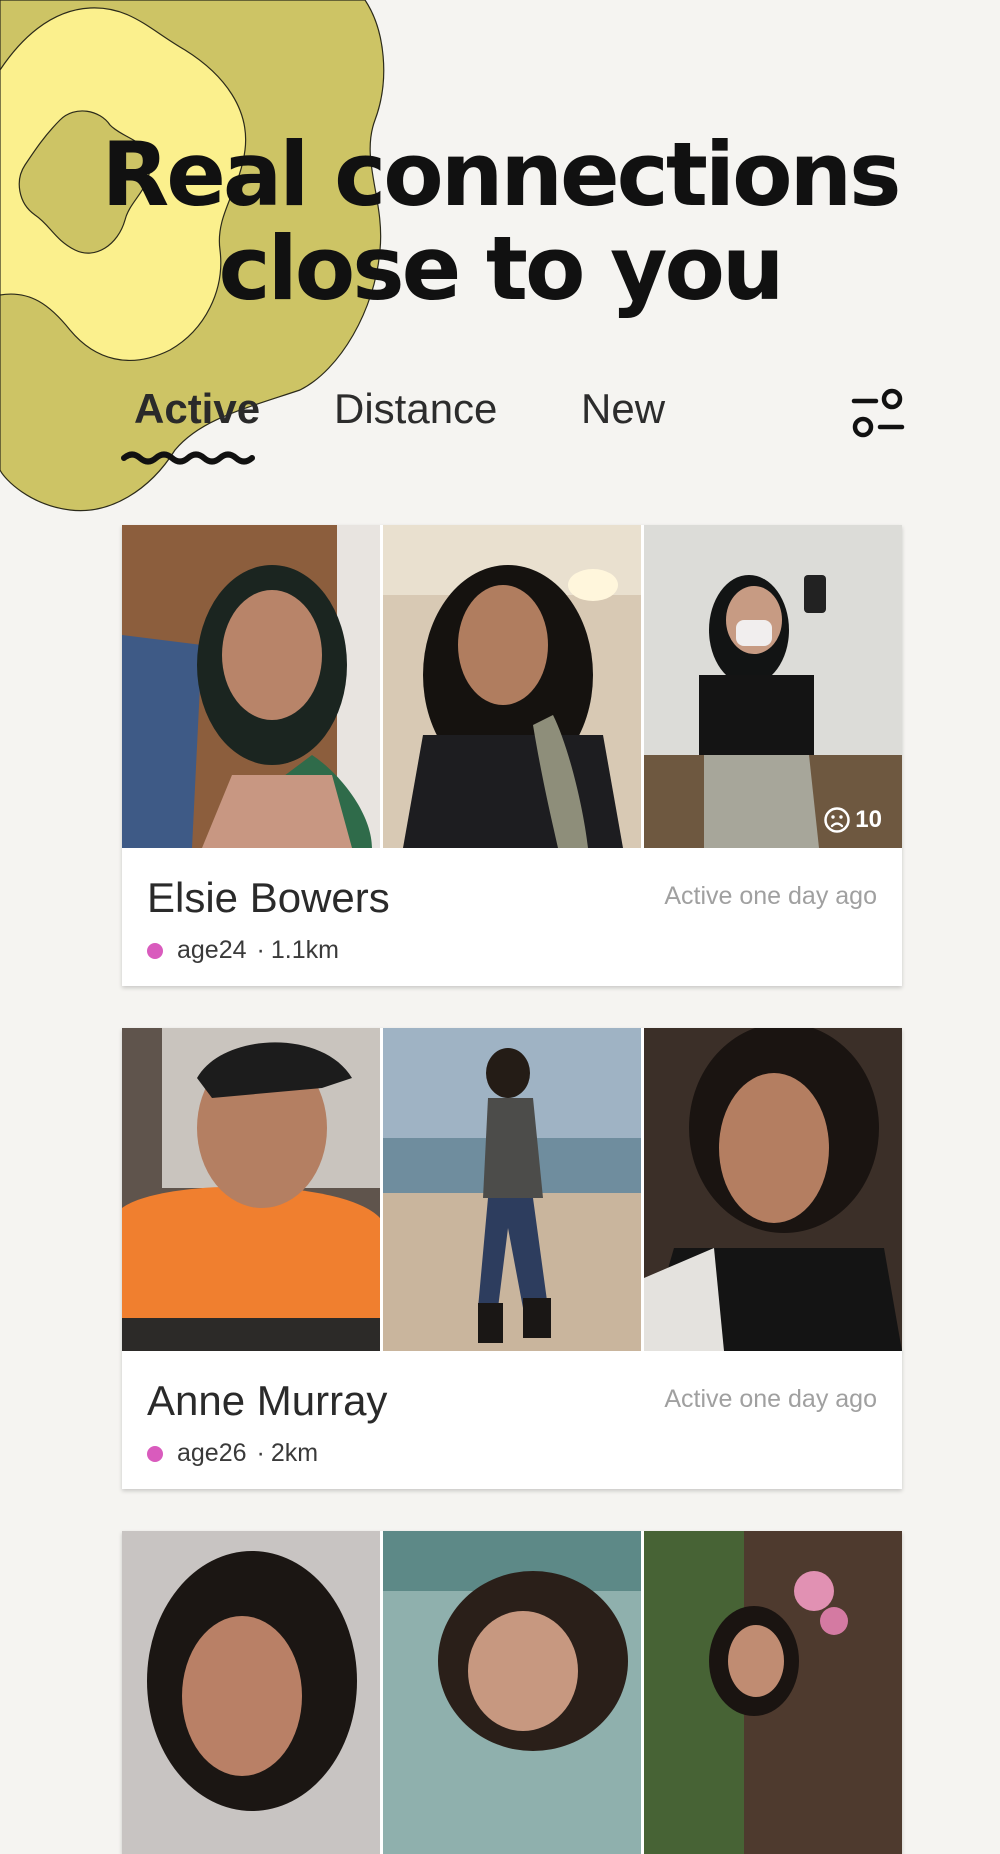 Image resolution: width=1000 pixels, height=1854 pixels. What do you see at coordinates (268, 897) in the screenshot?
I see `profile-name: Elsie Bowers` at bounding box center [268, 897].